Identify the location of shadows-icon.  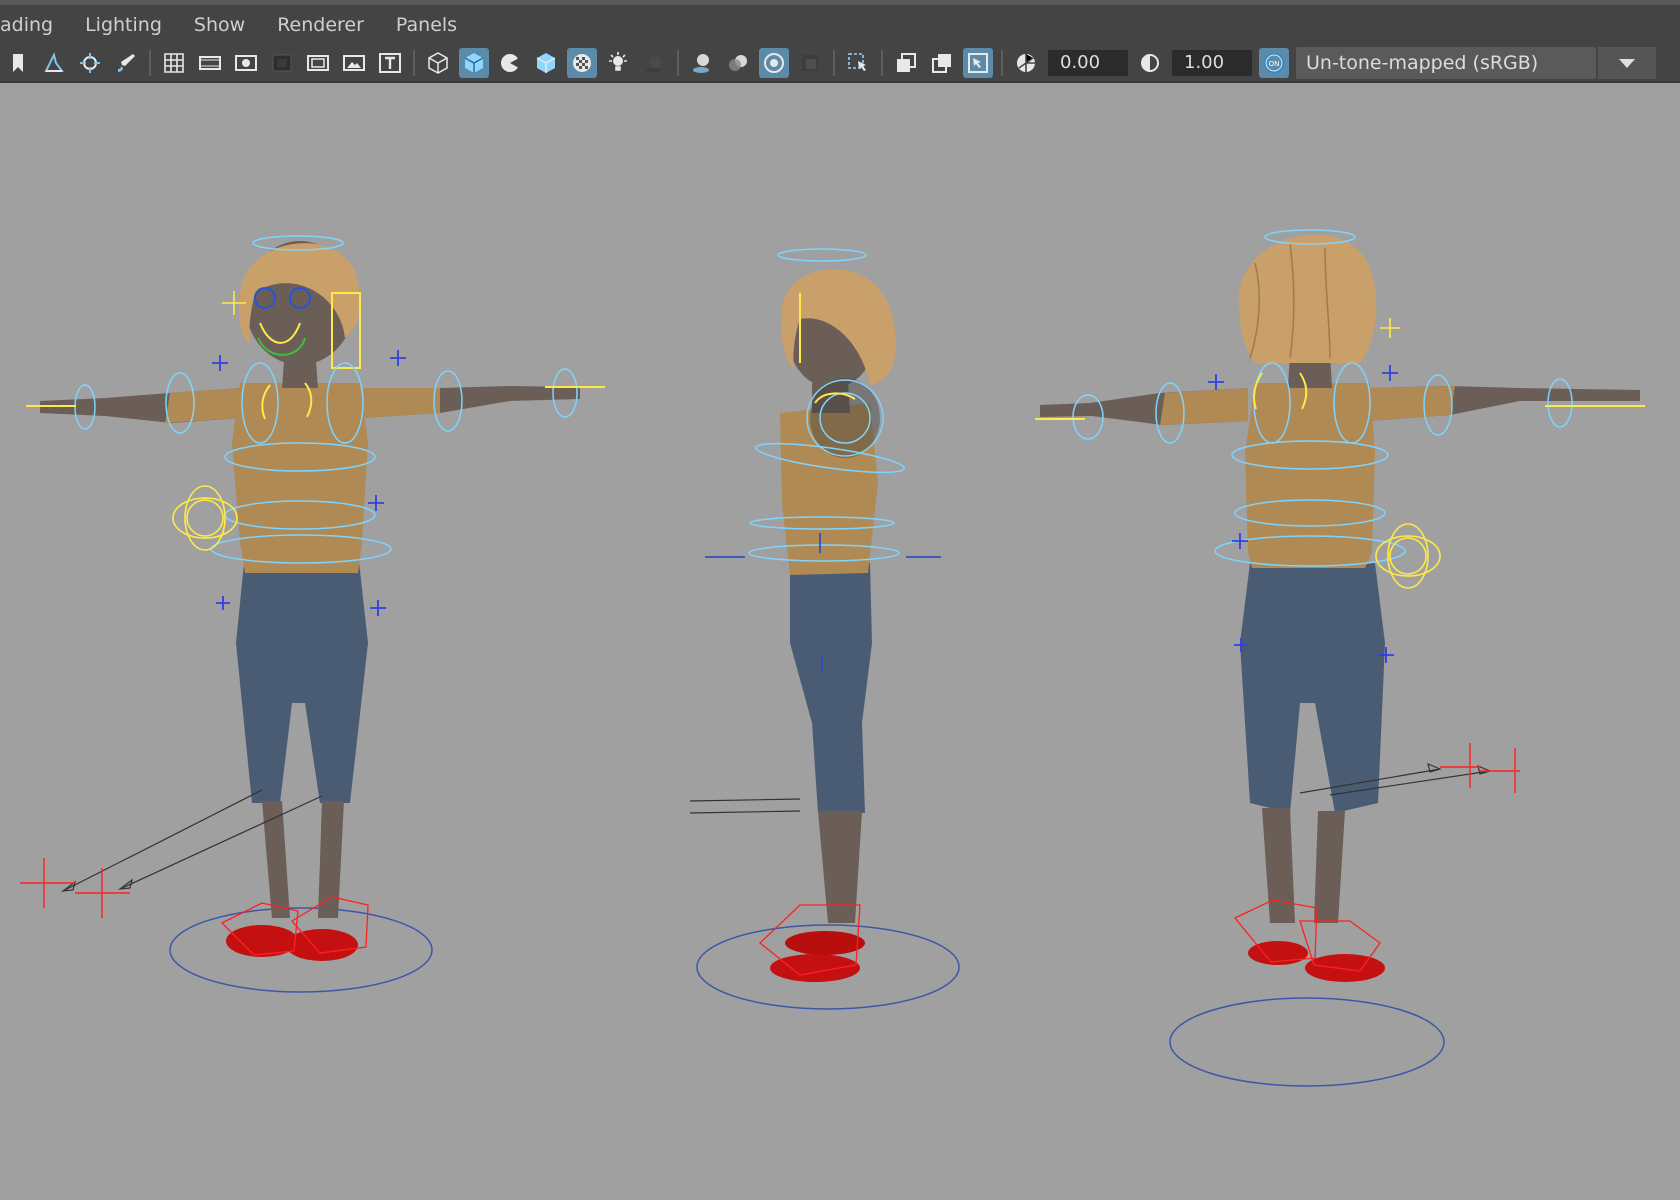
(654, 63).